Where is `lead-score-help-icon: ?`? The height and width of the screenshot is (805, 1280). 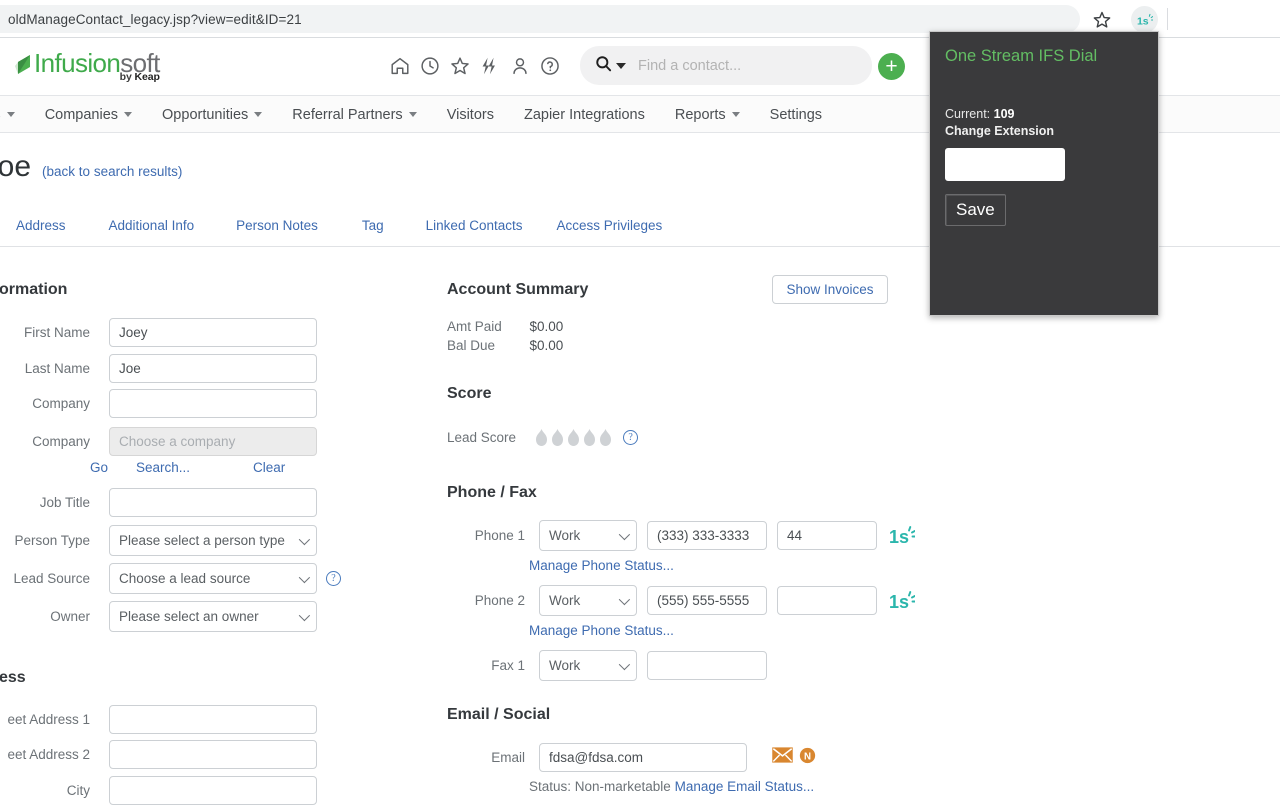 lead-score-help-icon: ? is located at coordinates (631, 437).